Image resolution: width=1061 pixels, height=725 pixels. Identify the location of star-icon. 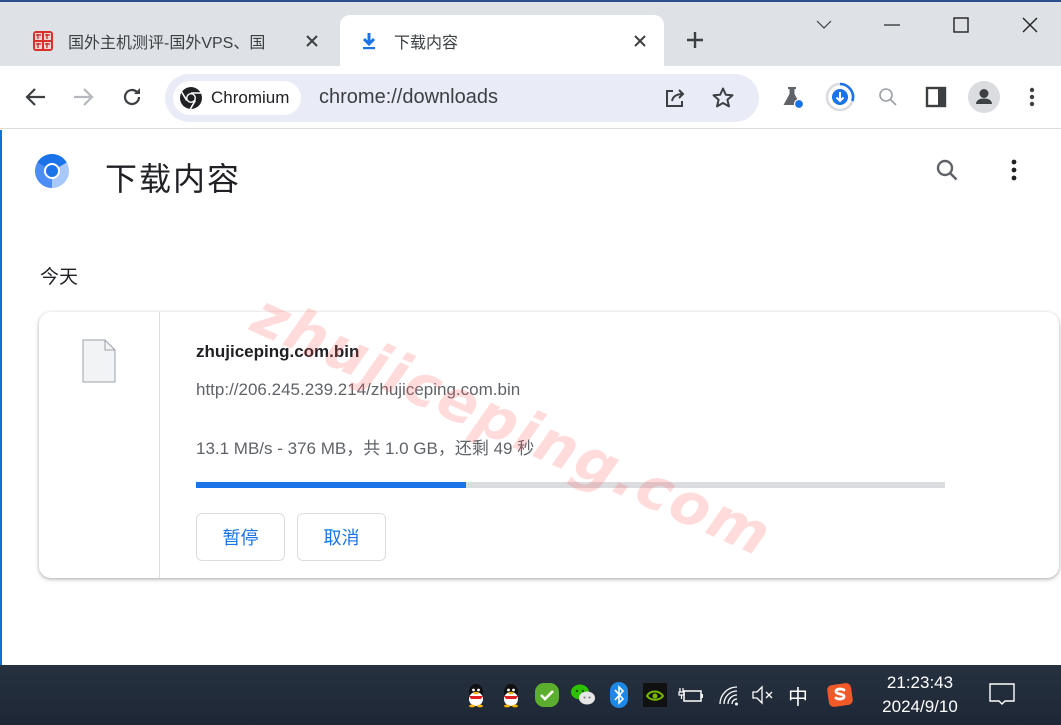
(723, 97).